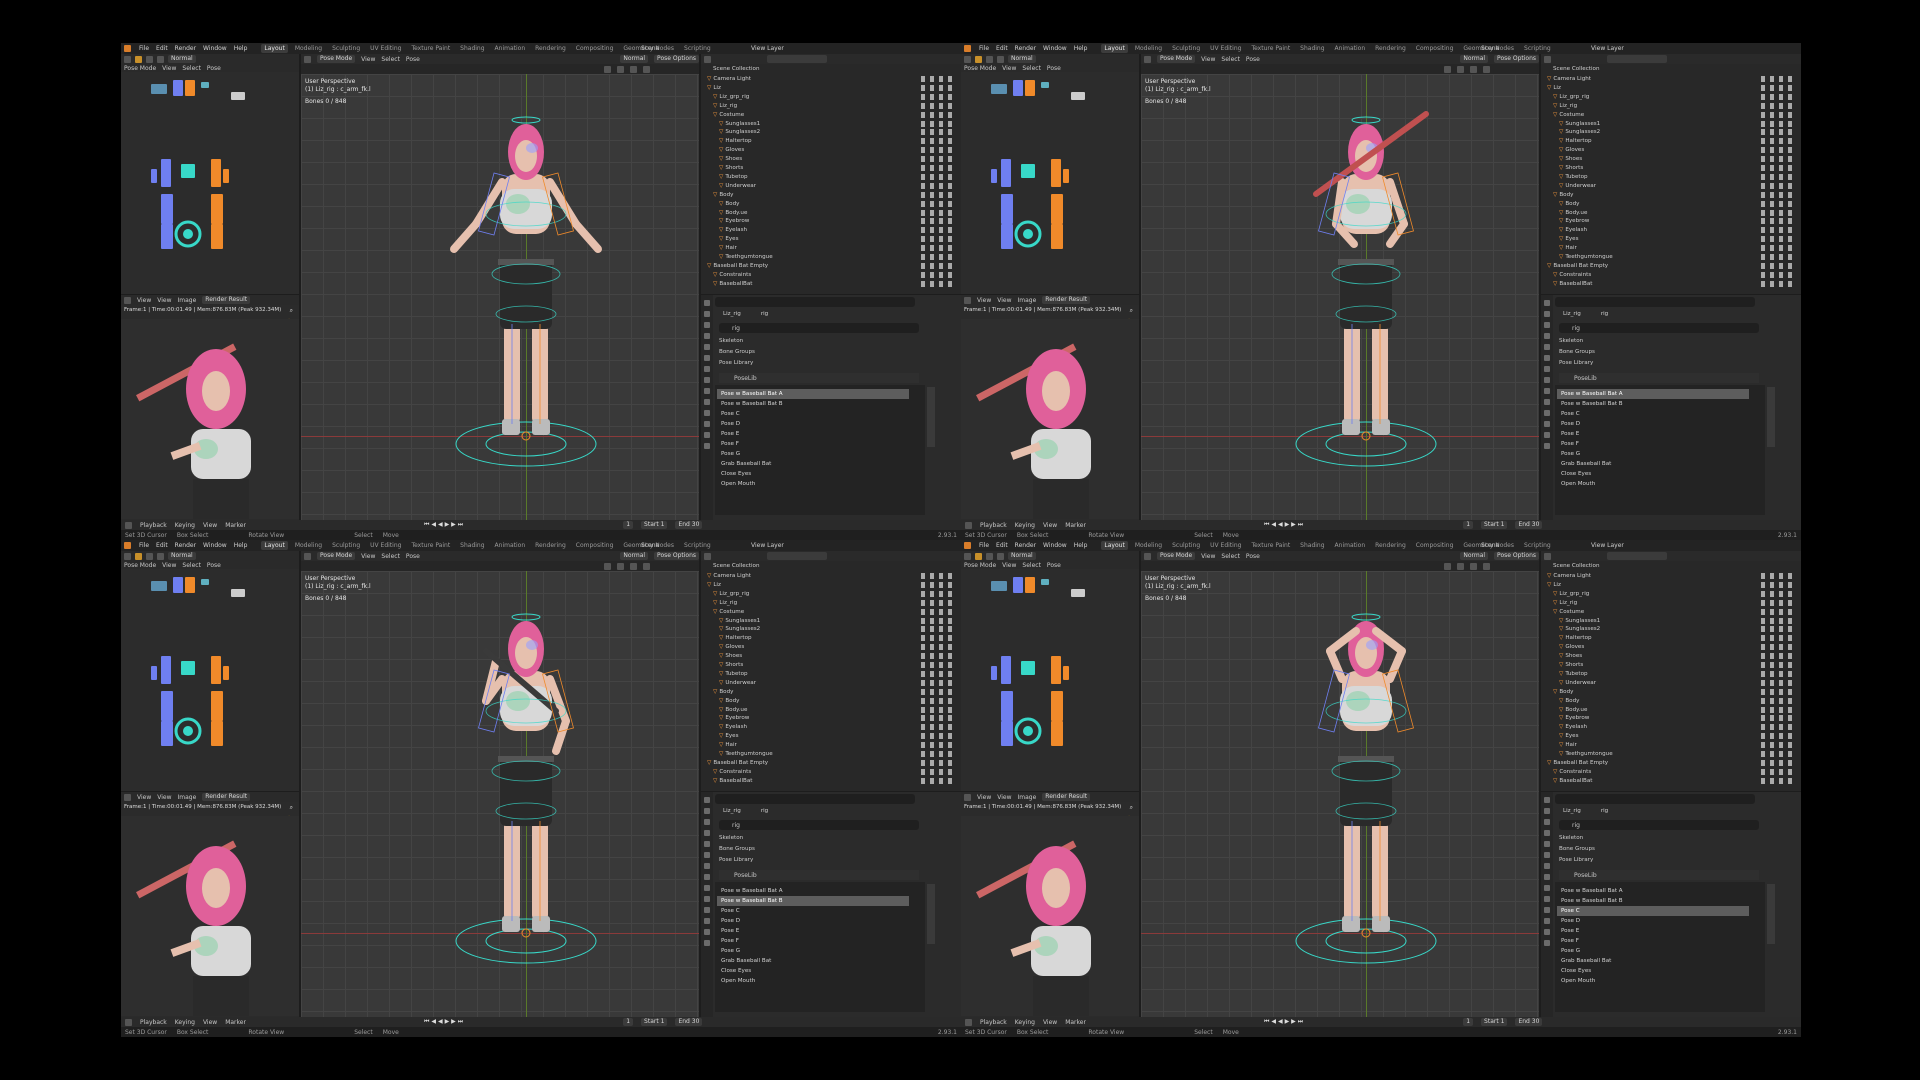  What do you see at coordinates (815, 302) in the screenshot?
I see `properties-search` at bounding box center [815, 302].